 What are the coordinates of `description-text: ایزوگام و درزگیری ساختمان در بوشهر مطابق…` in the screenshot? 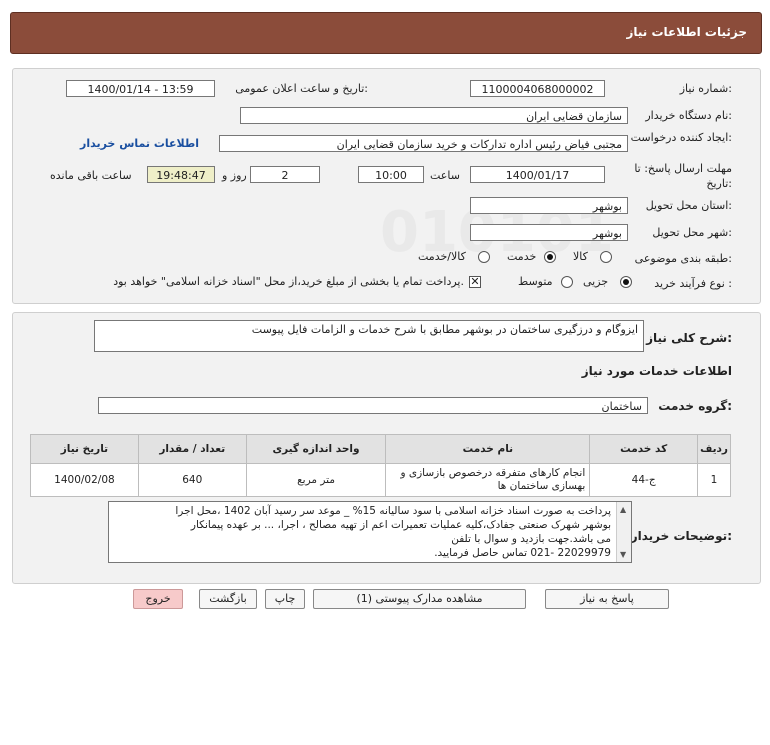 It's located at (444, 329).